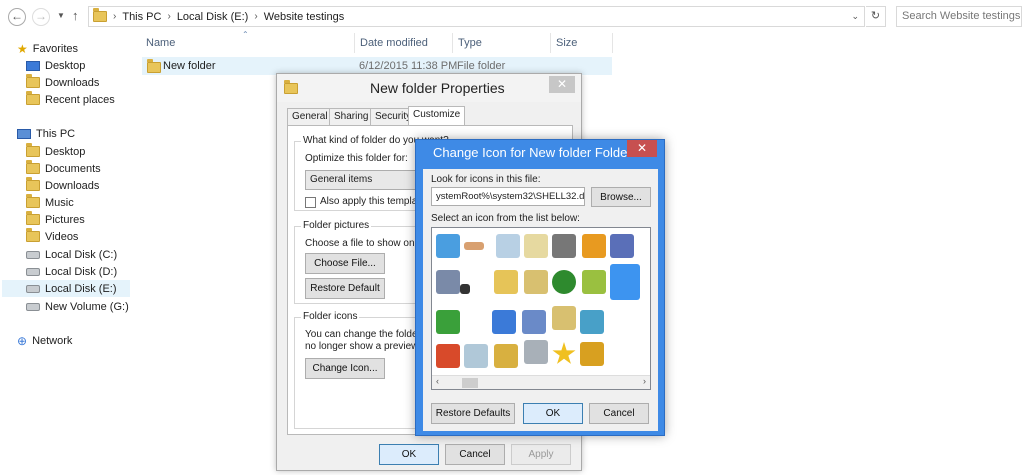 Image resolution: width=1024 pixels, height=475 pixels. I want to click on restore-defaults-button: Restore Defaults, so click(473, 413).